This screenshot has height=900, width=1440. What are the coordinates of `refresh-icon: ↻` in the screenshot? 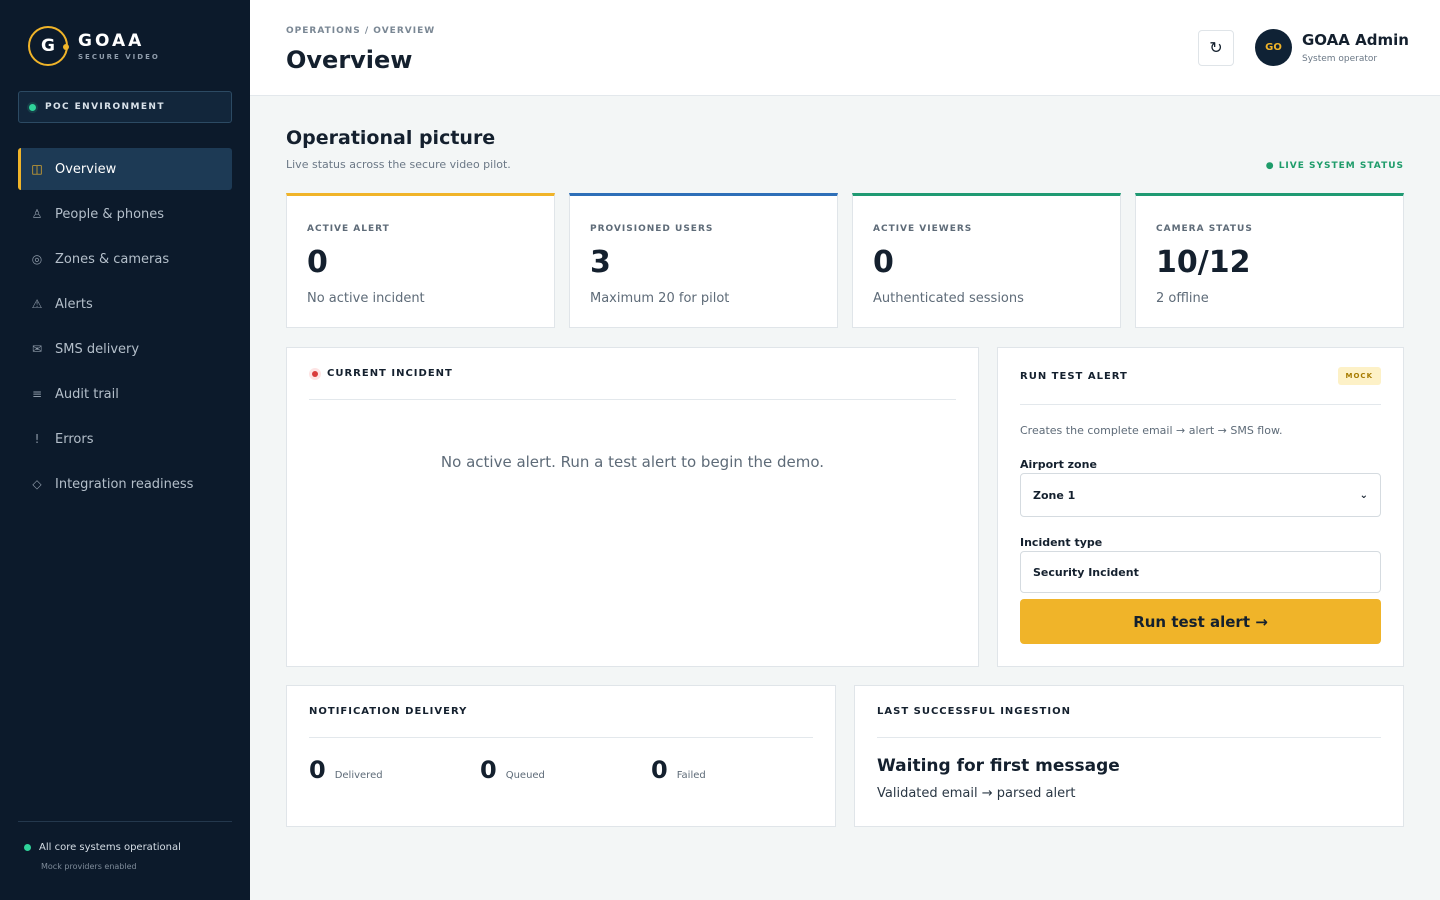 It's located at (1216, 48).